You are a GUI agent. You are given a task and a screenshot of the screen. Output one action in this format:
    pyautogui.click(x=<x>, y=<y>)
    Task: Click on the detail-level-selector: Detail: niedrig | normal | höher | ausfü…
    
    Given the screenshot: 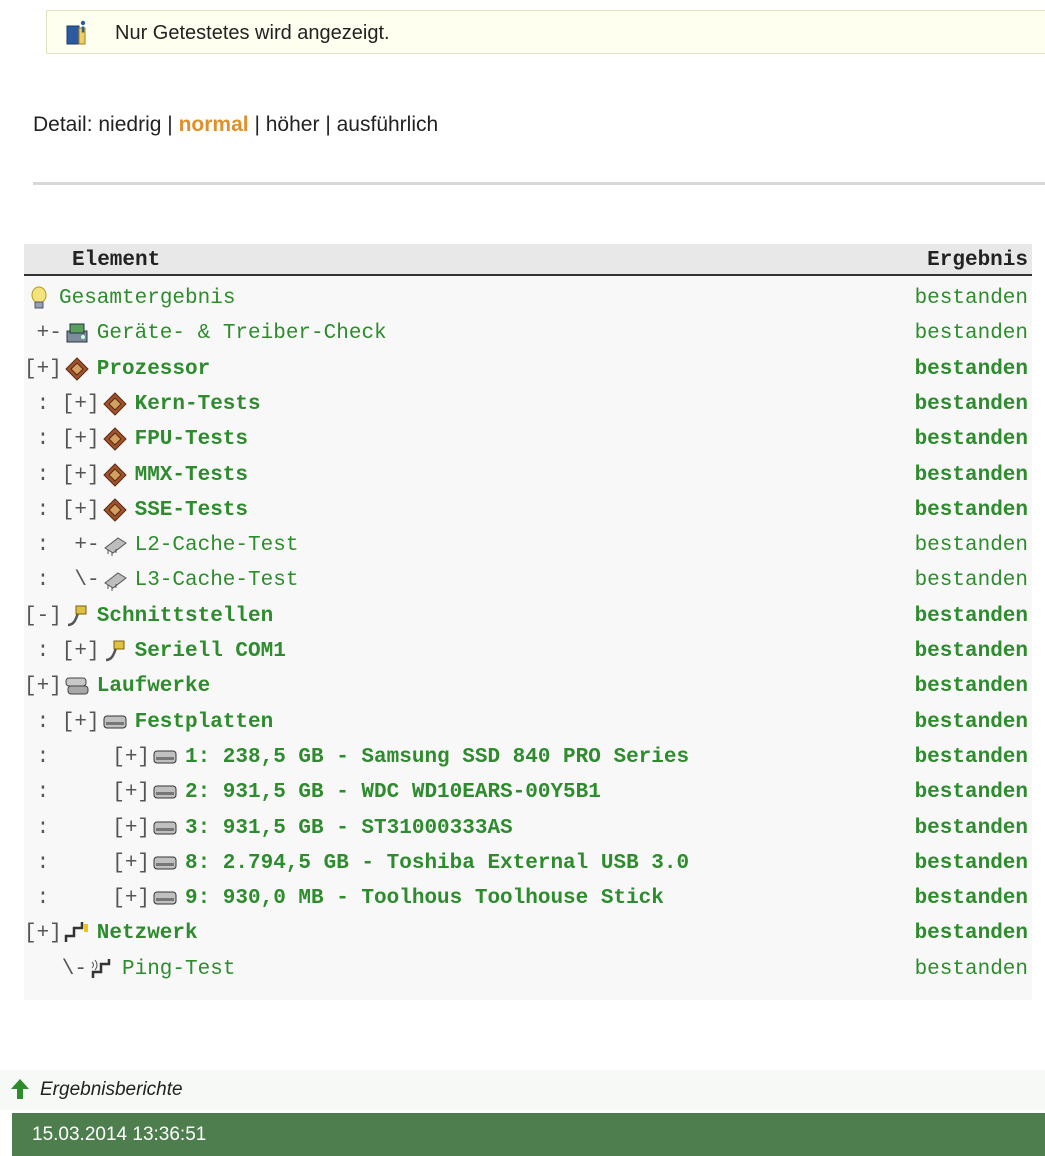 What is the action you would take?
    pyautogui.click(x=235, y=125)
    